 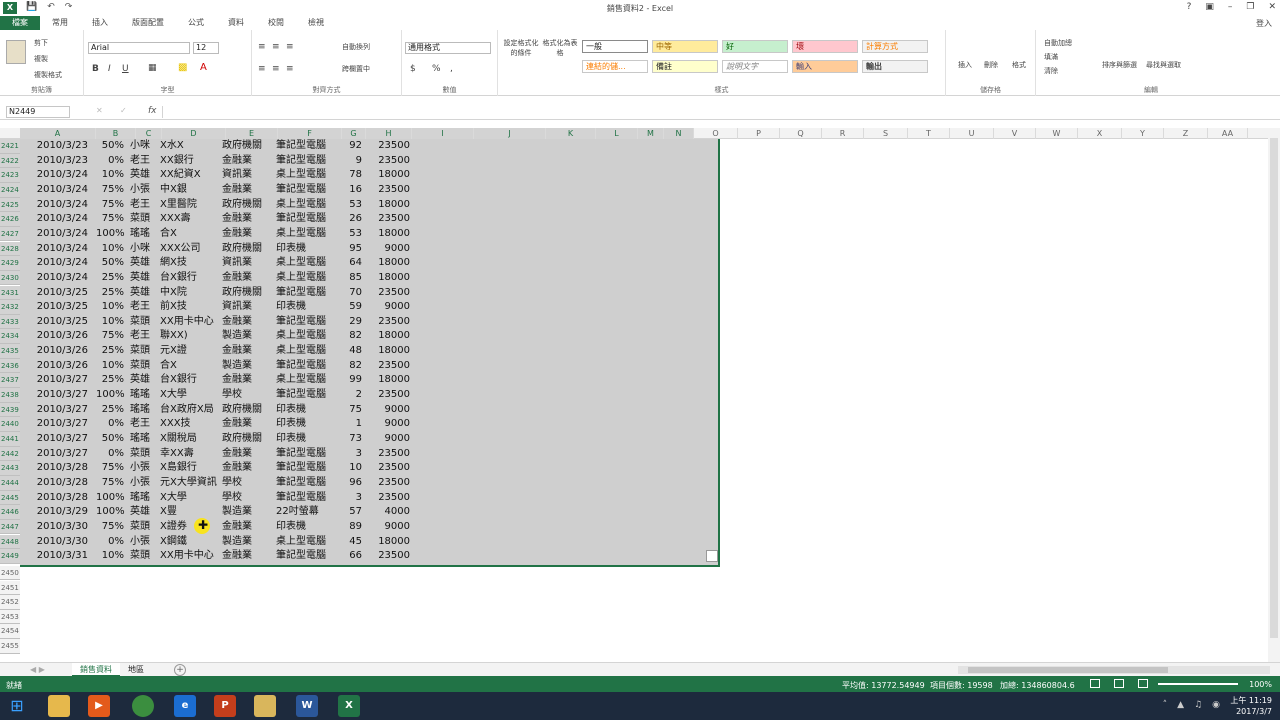 I want to click on name-box: N2449, so click(x=38, y=112).